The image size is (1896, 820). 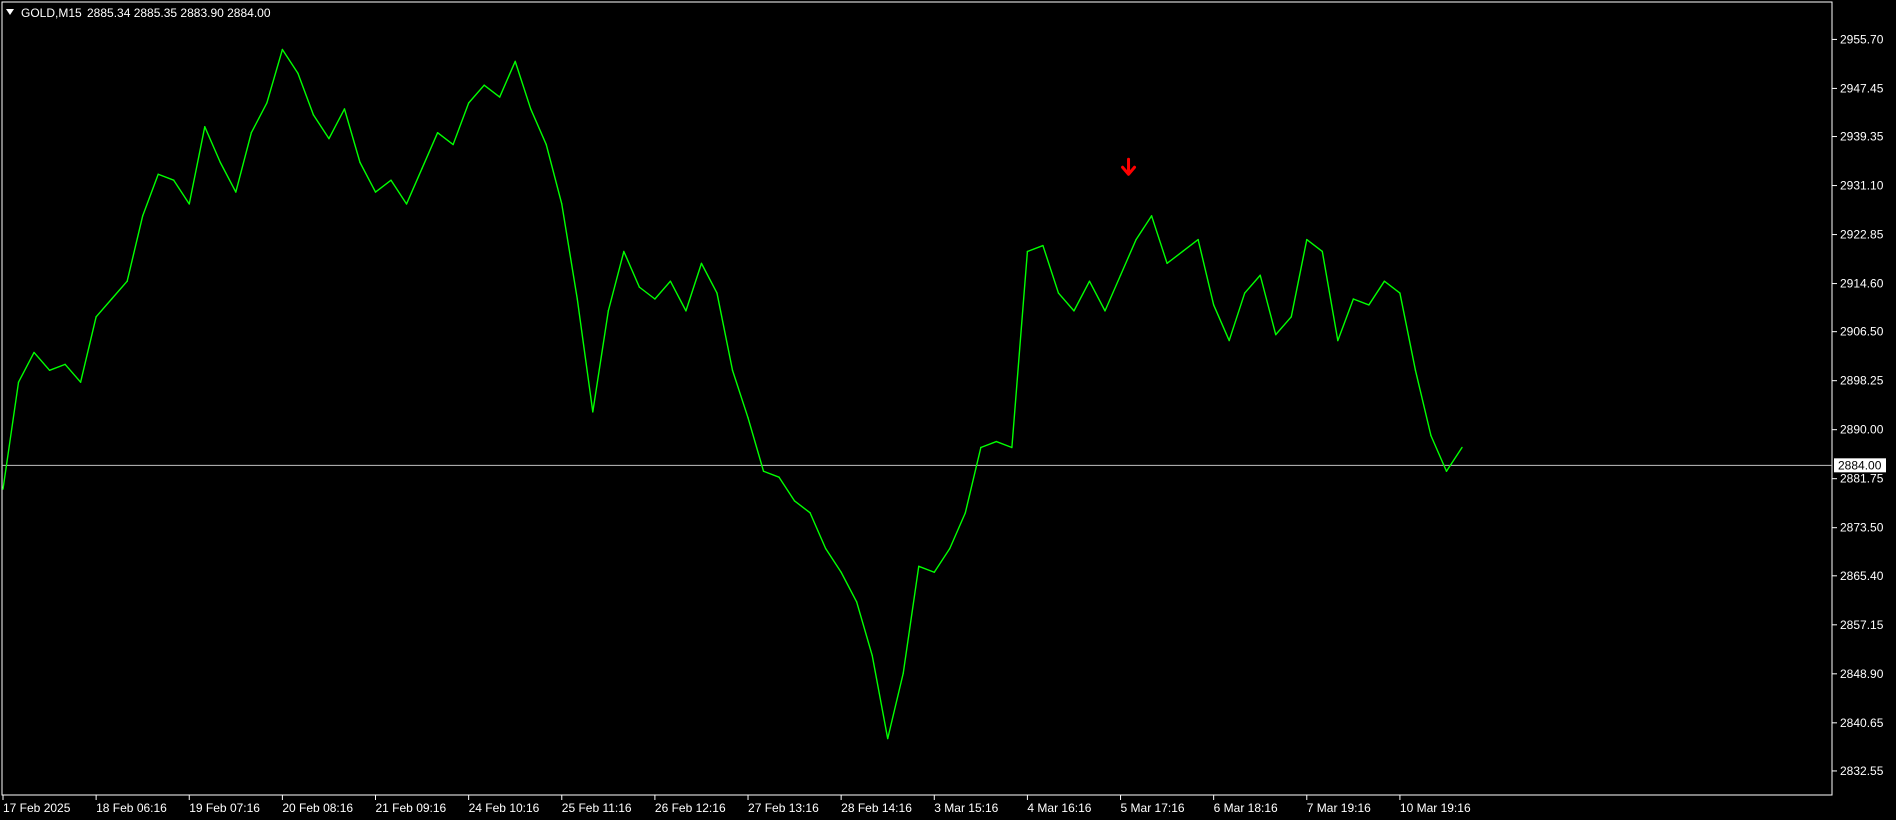 I want to click on price-tick-label: 2939.35, so click(x=1862, y=137).